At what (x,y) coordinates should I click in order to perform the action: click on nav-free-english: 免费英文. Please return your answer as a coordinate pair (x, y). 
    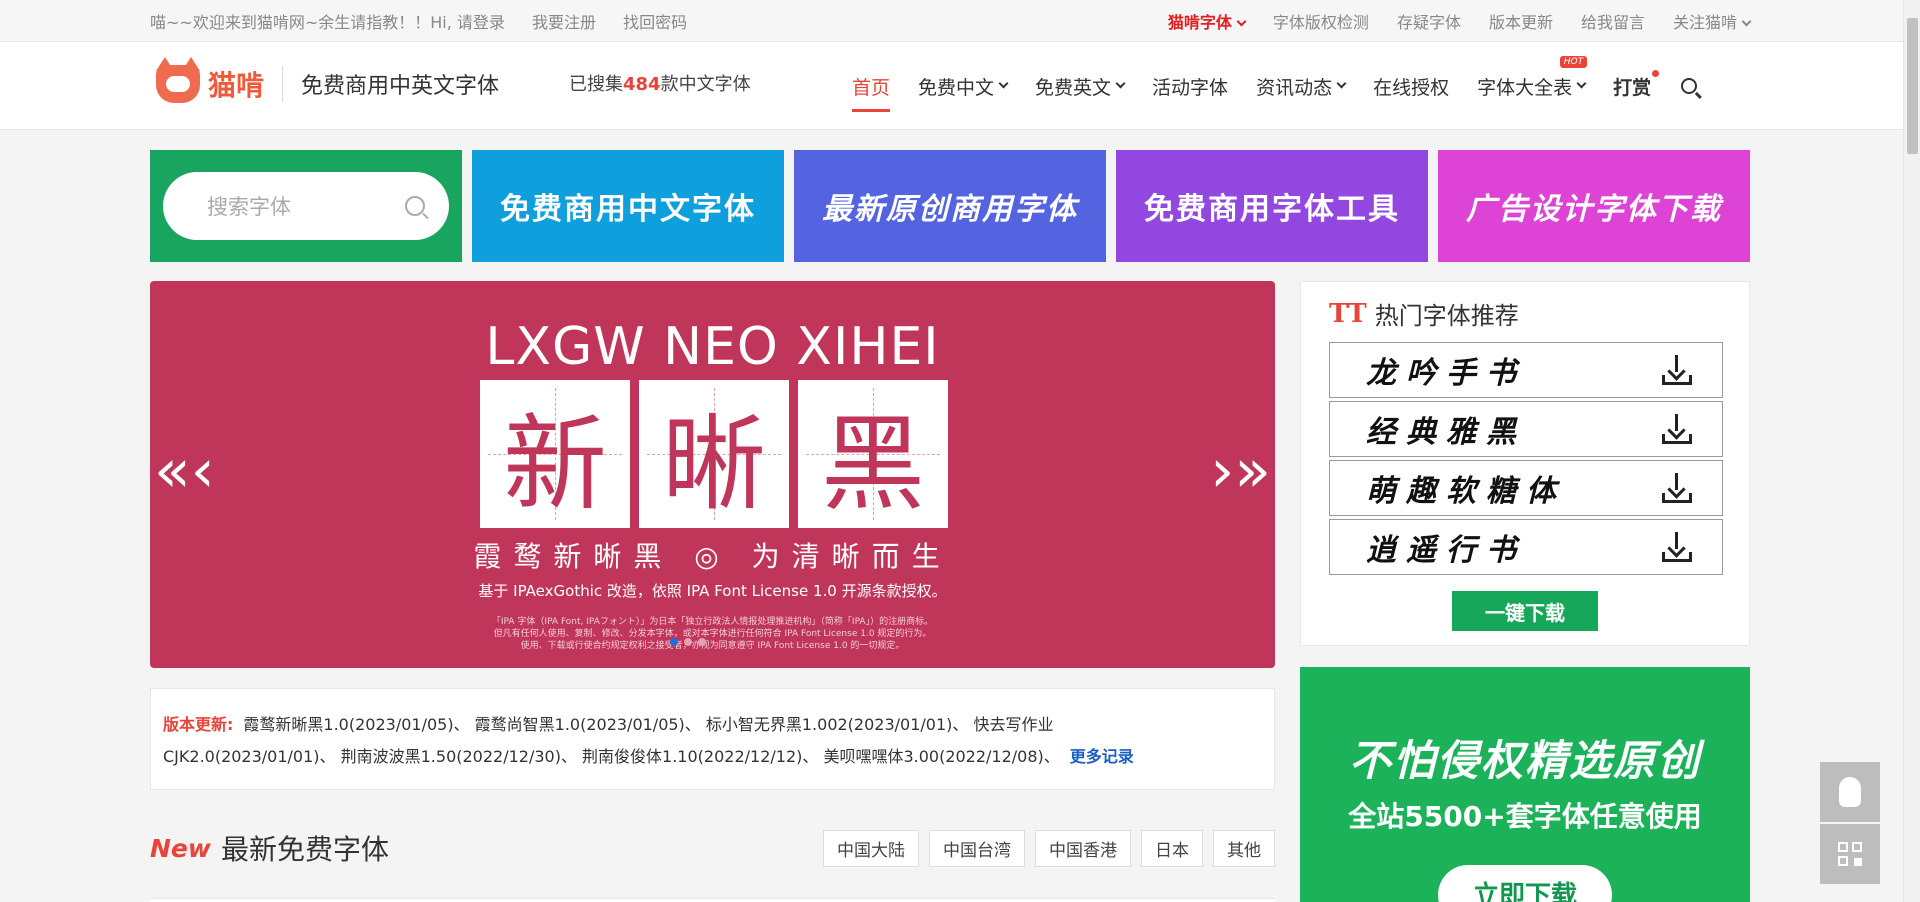
    Looking at the image, I should click on (1080, 86).